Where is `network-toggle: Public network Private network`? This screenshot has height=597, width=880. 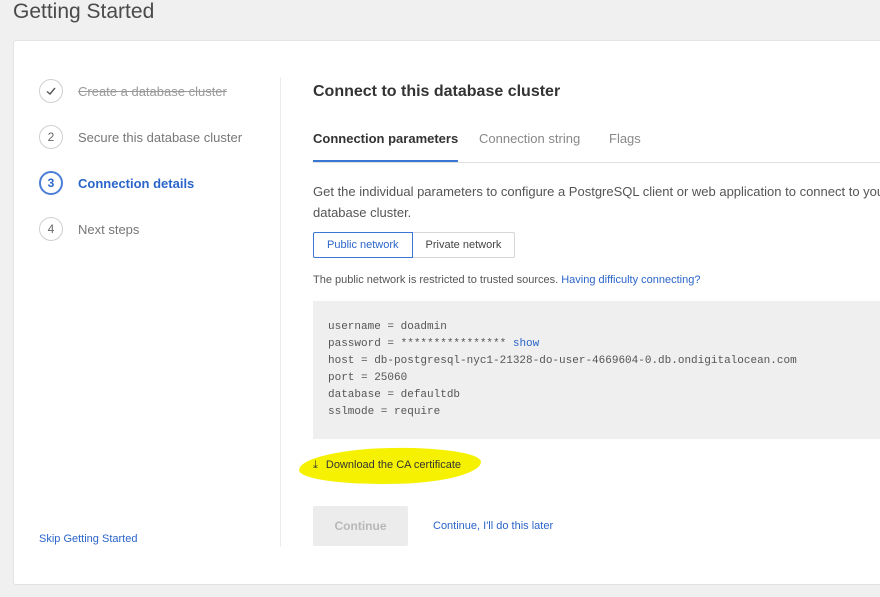
network-toggle: Public network Private network is located at coordinates (414, 245).